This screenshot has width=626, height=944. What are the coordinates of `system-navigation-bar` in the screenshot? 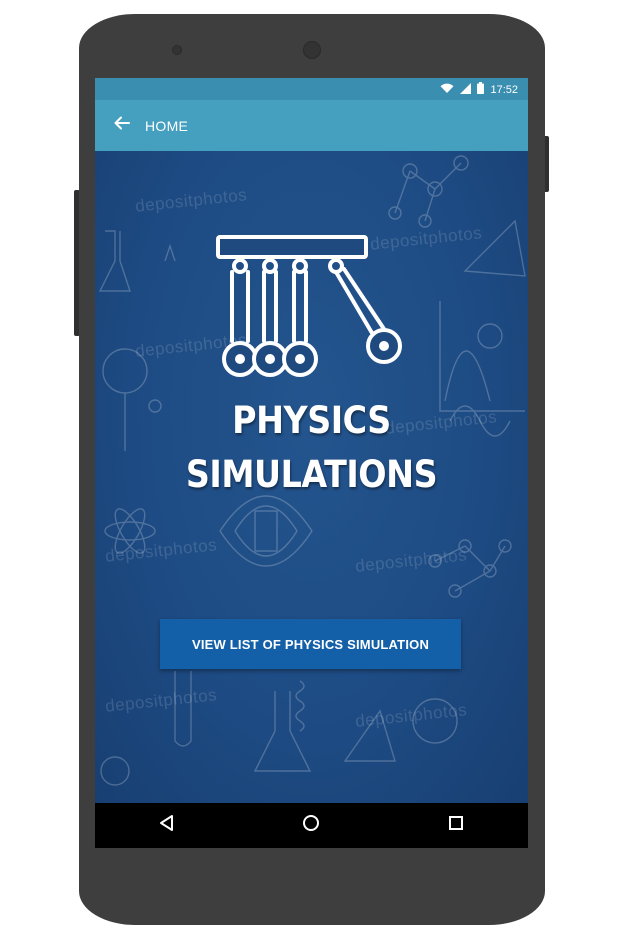 It's located at (311, 825).